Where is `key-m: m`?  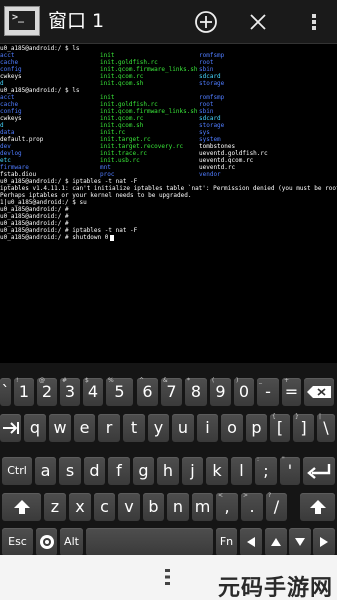 key-m: m is located at coordinates (202, 507).